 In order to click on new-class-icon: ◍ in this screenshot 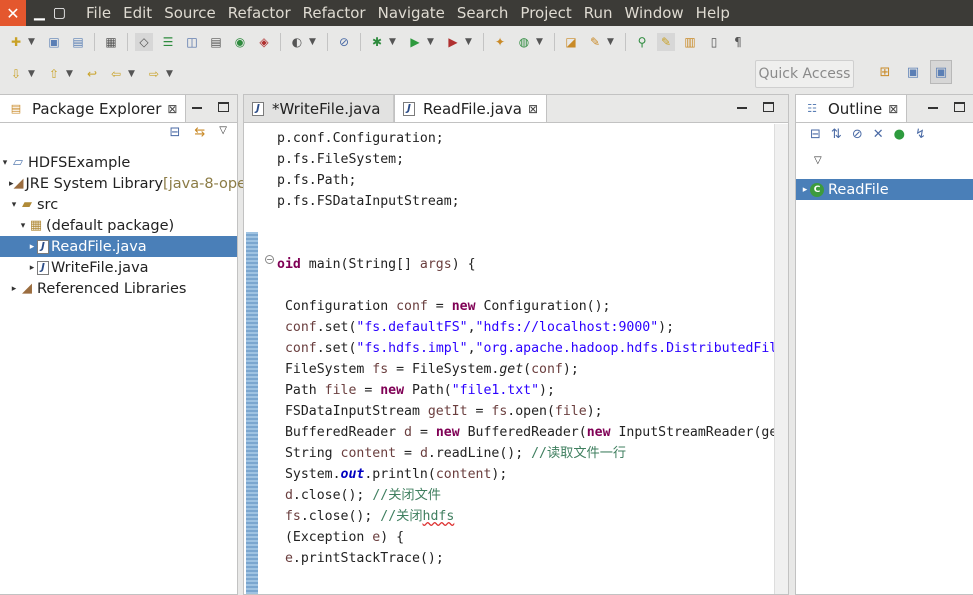, I will do `click(524, 42)`.